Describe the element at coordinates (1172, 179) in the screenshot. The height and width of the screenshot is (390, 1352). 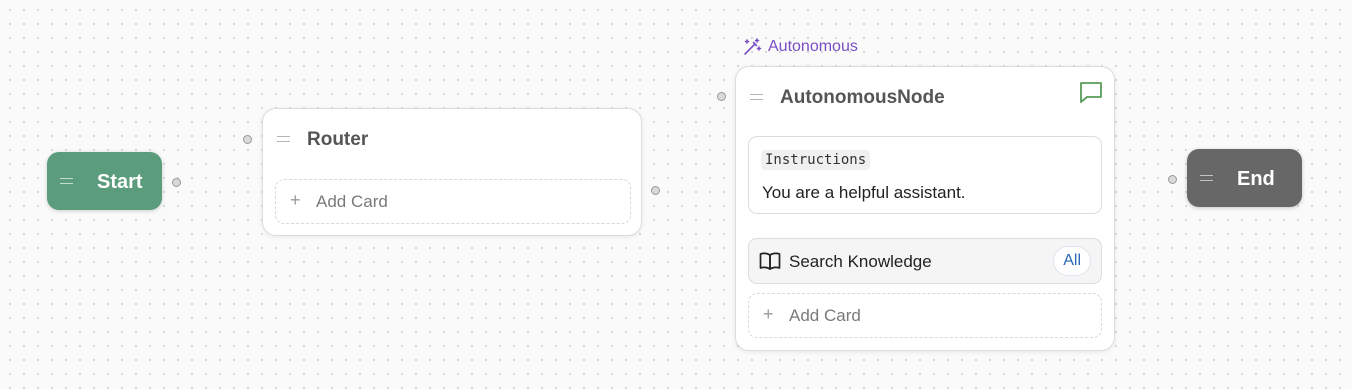
I see `end-input-port` at that location.